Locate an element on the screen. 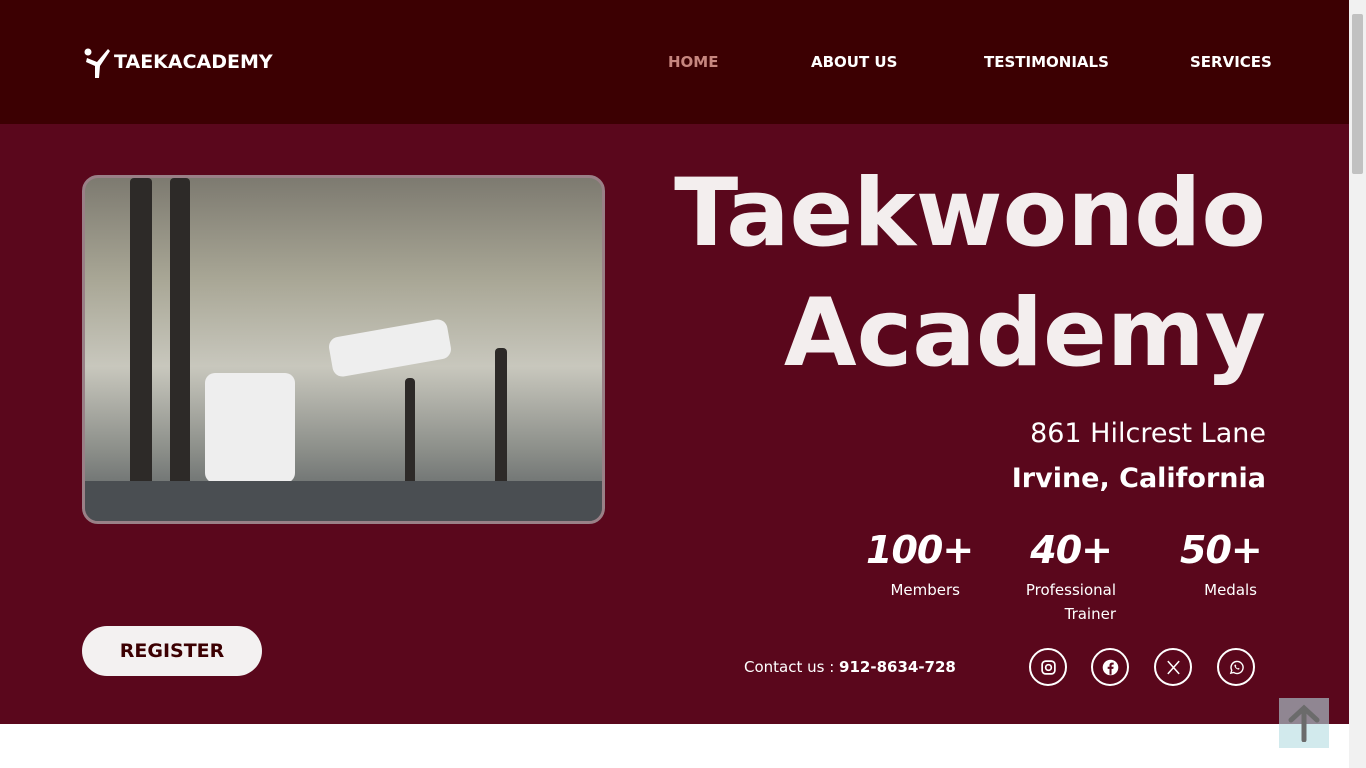 The image size is (1366, 768). nav-services: SERVICES is located at coordinates (1231, 62).